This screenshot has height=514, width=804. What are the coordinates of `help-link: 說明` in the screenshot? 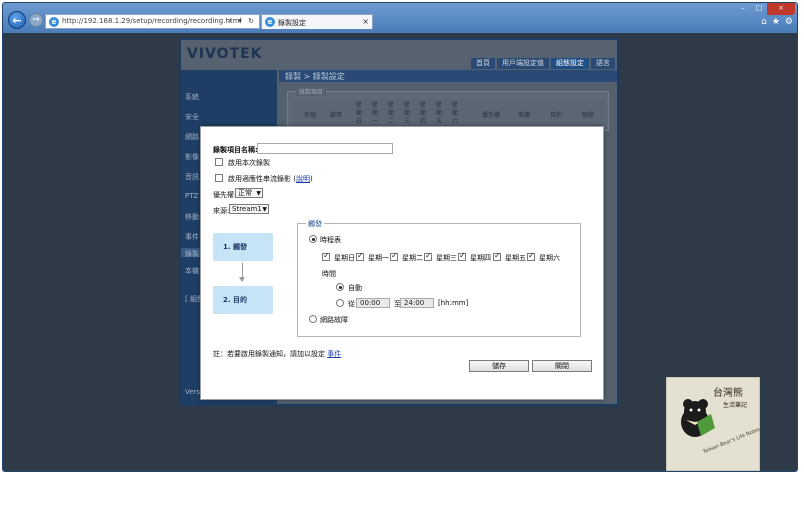 It's located at (303, 179).